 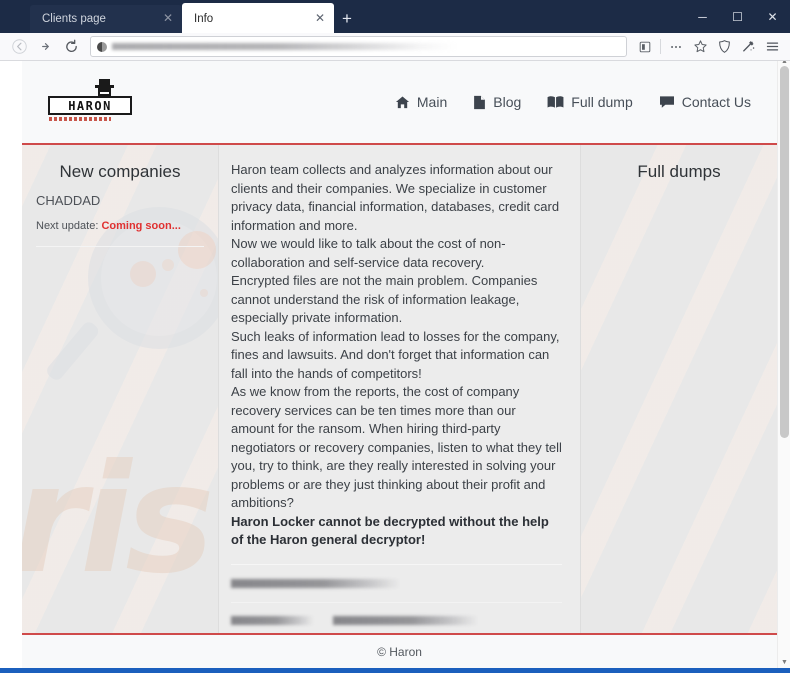 I want to click on copyright-text: © Haron, so click(x=399, y=651).